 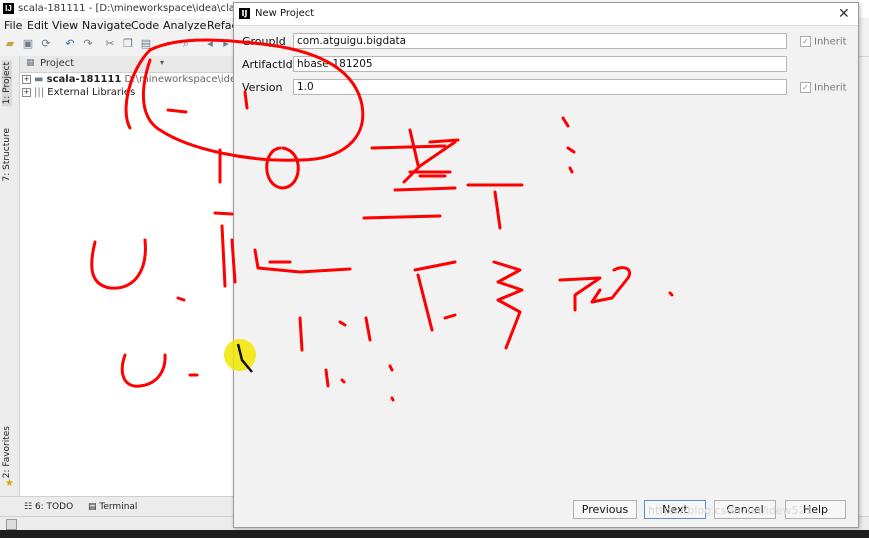 What do you see at coordinates (605, 509) in the screenshot?
I see `previous-button: Previous` at bounding box center [605, 509].